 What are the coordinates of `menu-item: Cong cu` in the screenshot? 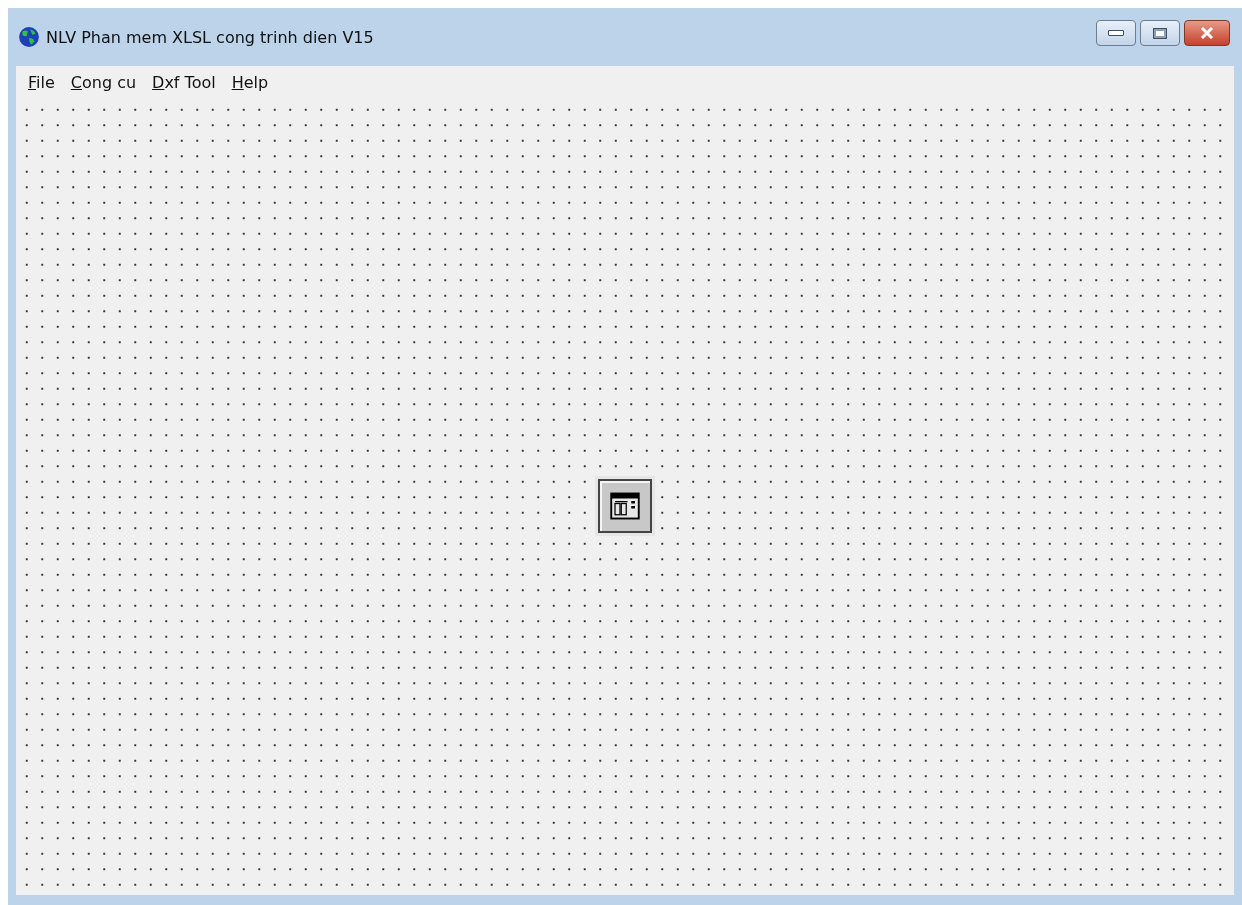 It's located at (103, 82).